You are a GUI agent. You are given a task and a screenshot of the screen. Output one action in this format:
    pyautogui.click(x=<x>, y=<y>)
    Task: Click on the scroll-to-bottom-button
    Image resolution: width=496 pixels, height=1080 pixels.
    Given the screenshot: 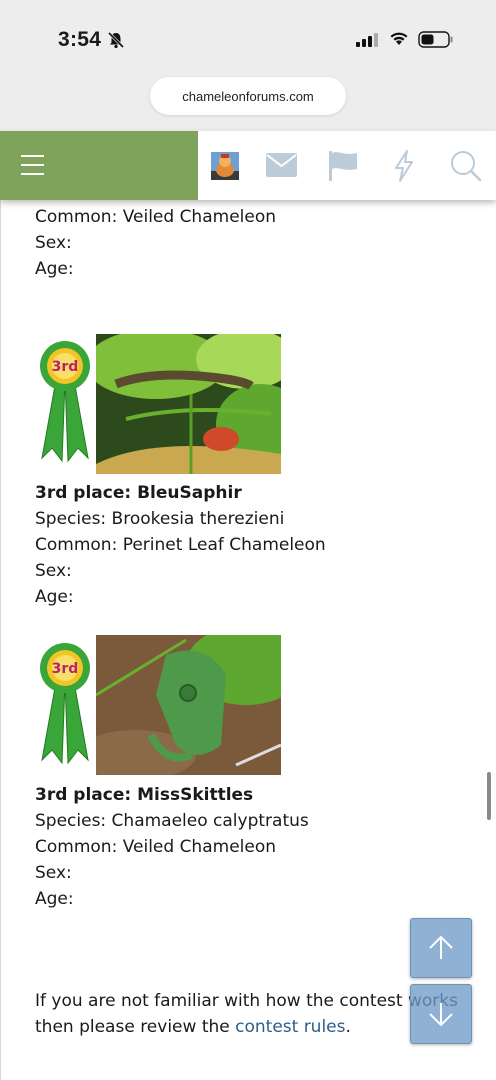 What is the action you would take?
    pyautogui.click(x=441, y=1014)
    